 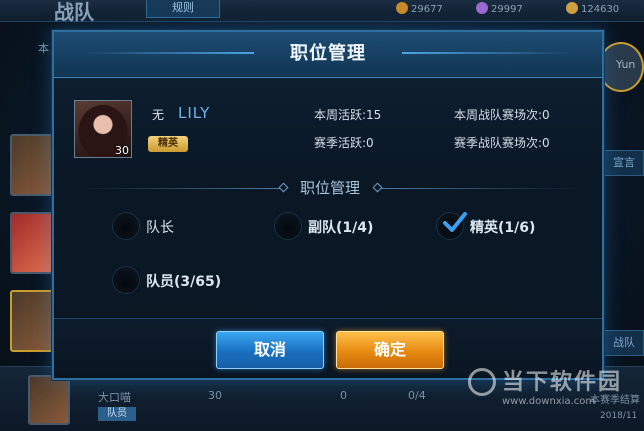 I want to click on radio-vice-captain, so click(x=288, y=226).